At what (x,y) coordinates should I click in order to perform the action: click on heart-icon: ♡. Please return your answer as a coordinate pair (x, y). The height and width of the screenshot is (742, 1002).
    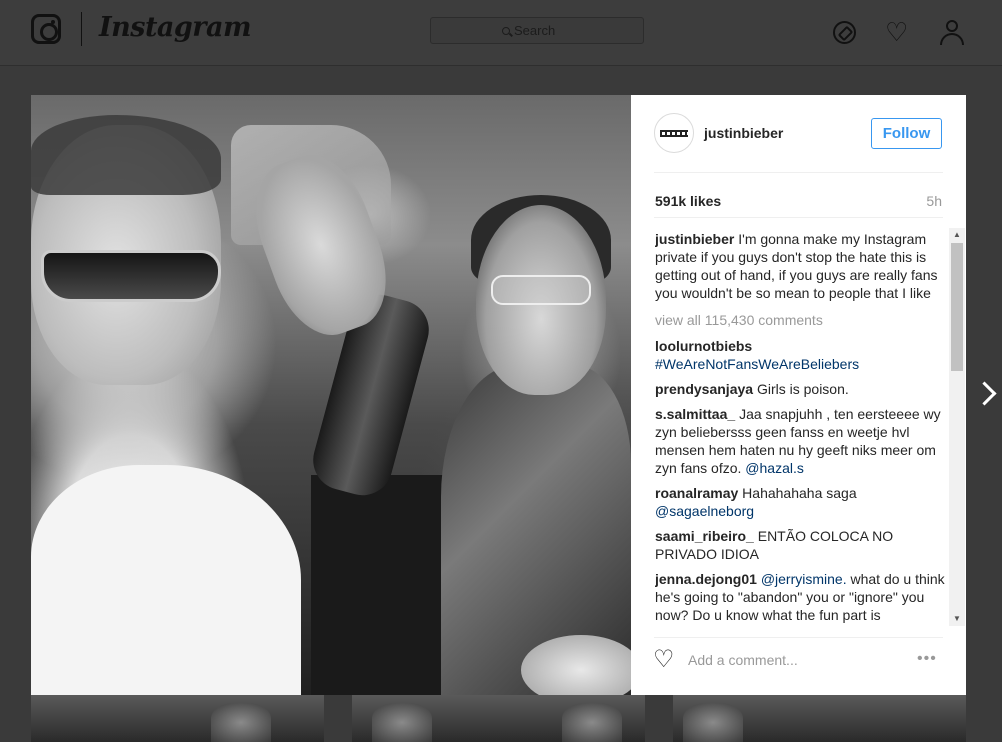
    Looking at the image, I should click on (896, 32).